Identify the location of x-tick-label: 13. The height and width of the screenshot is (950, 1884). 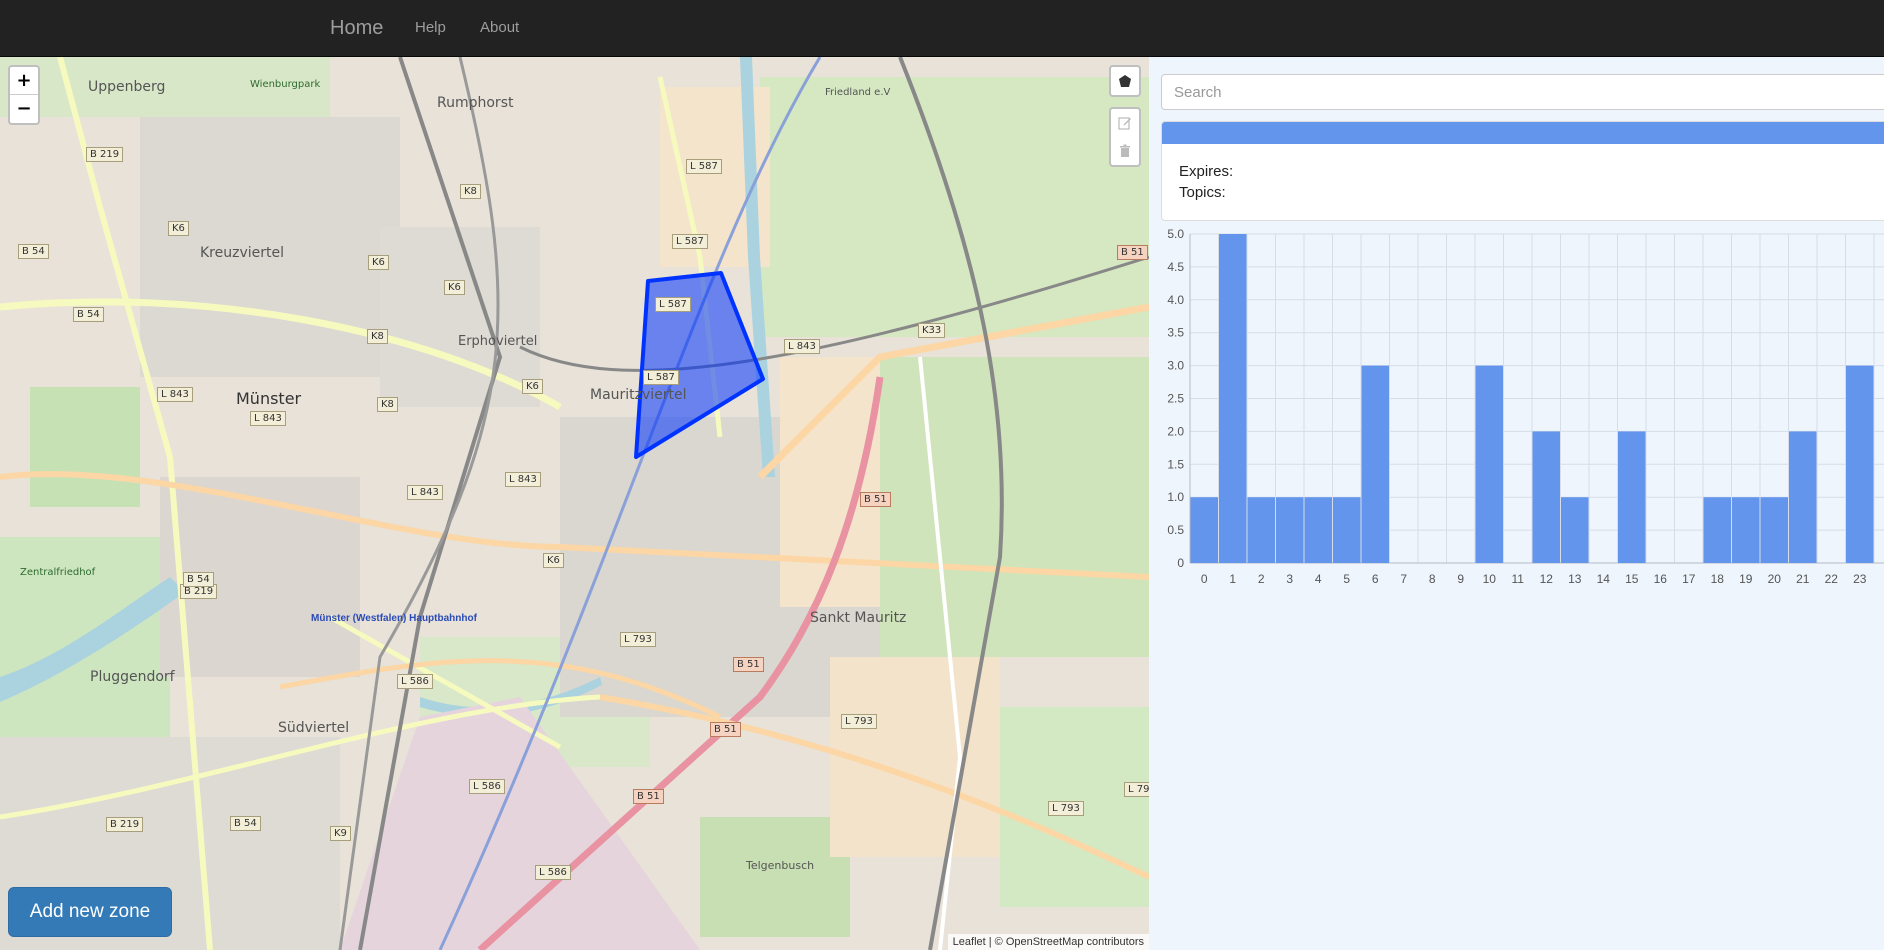
(1575, 579).